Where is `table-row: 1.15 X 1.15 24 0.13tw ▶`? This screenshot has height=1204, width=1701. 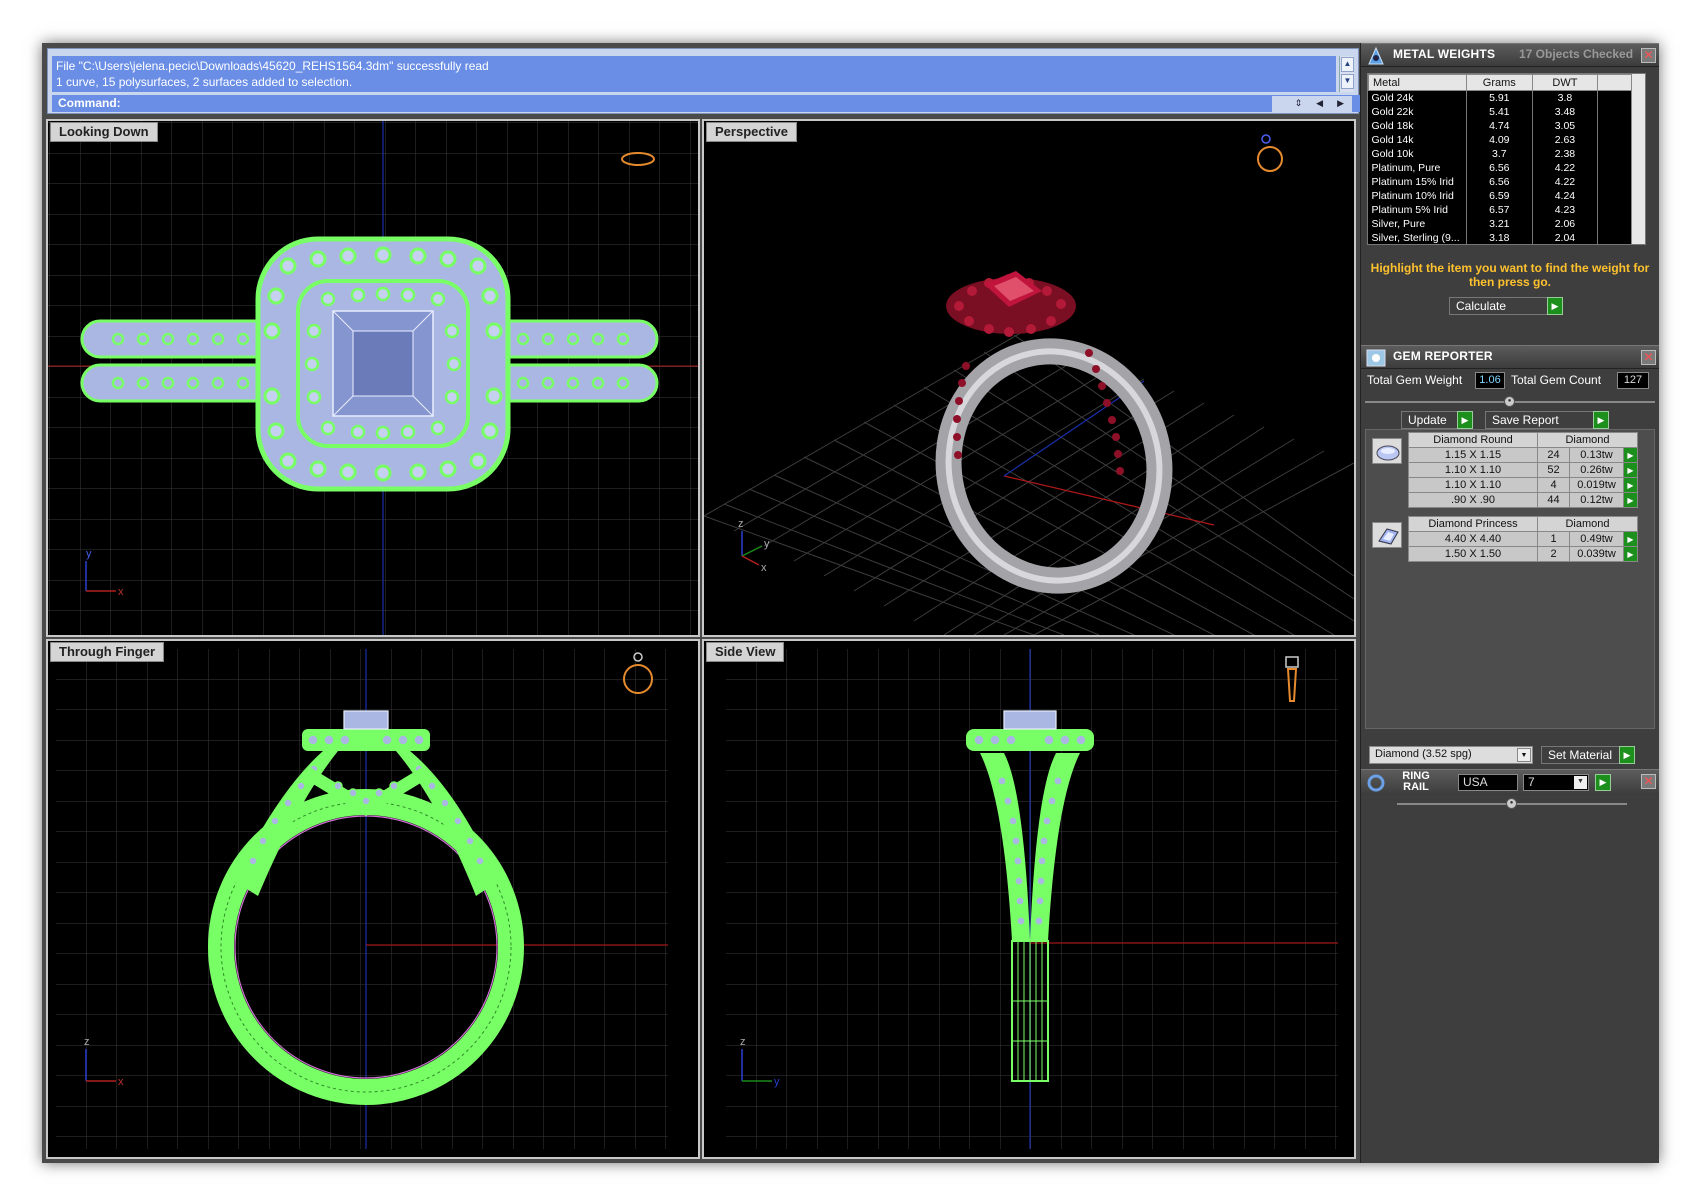
table-row: 1.15 X 1.15 24 0.13tw ▶ is located at coordinates (1523, 455).